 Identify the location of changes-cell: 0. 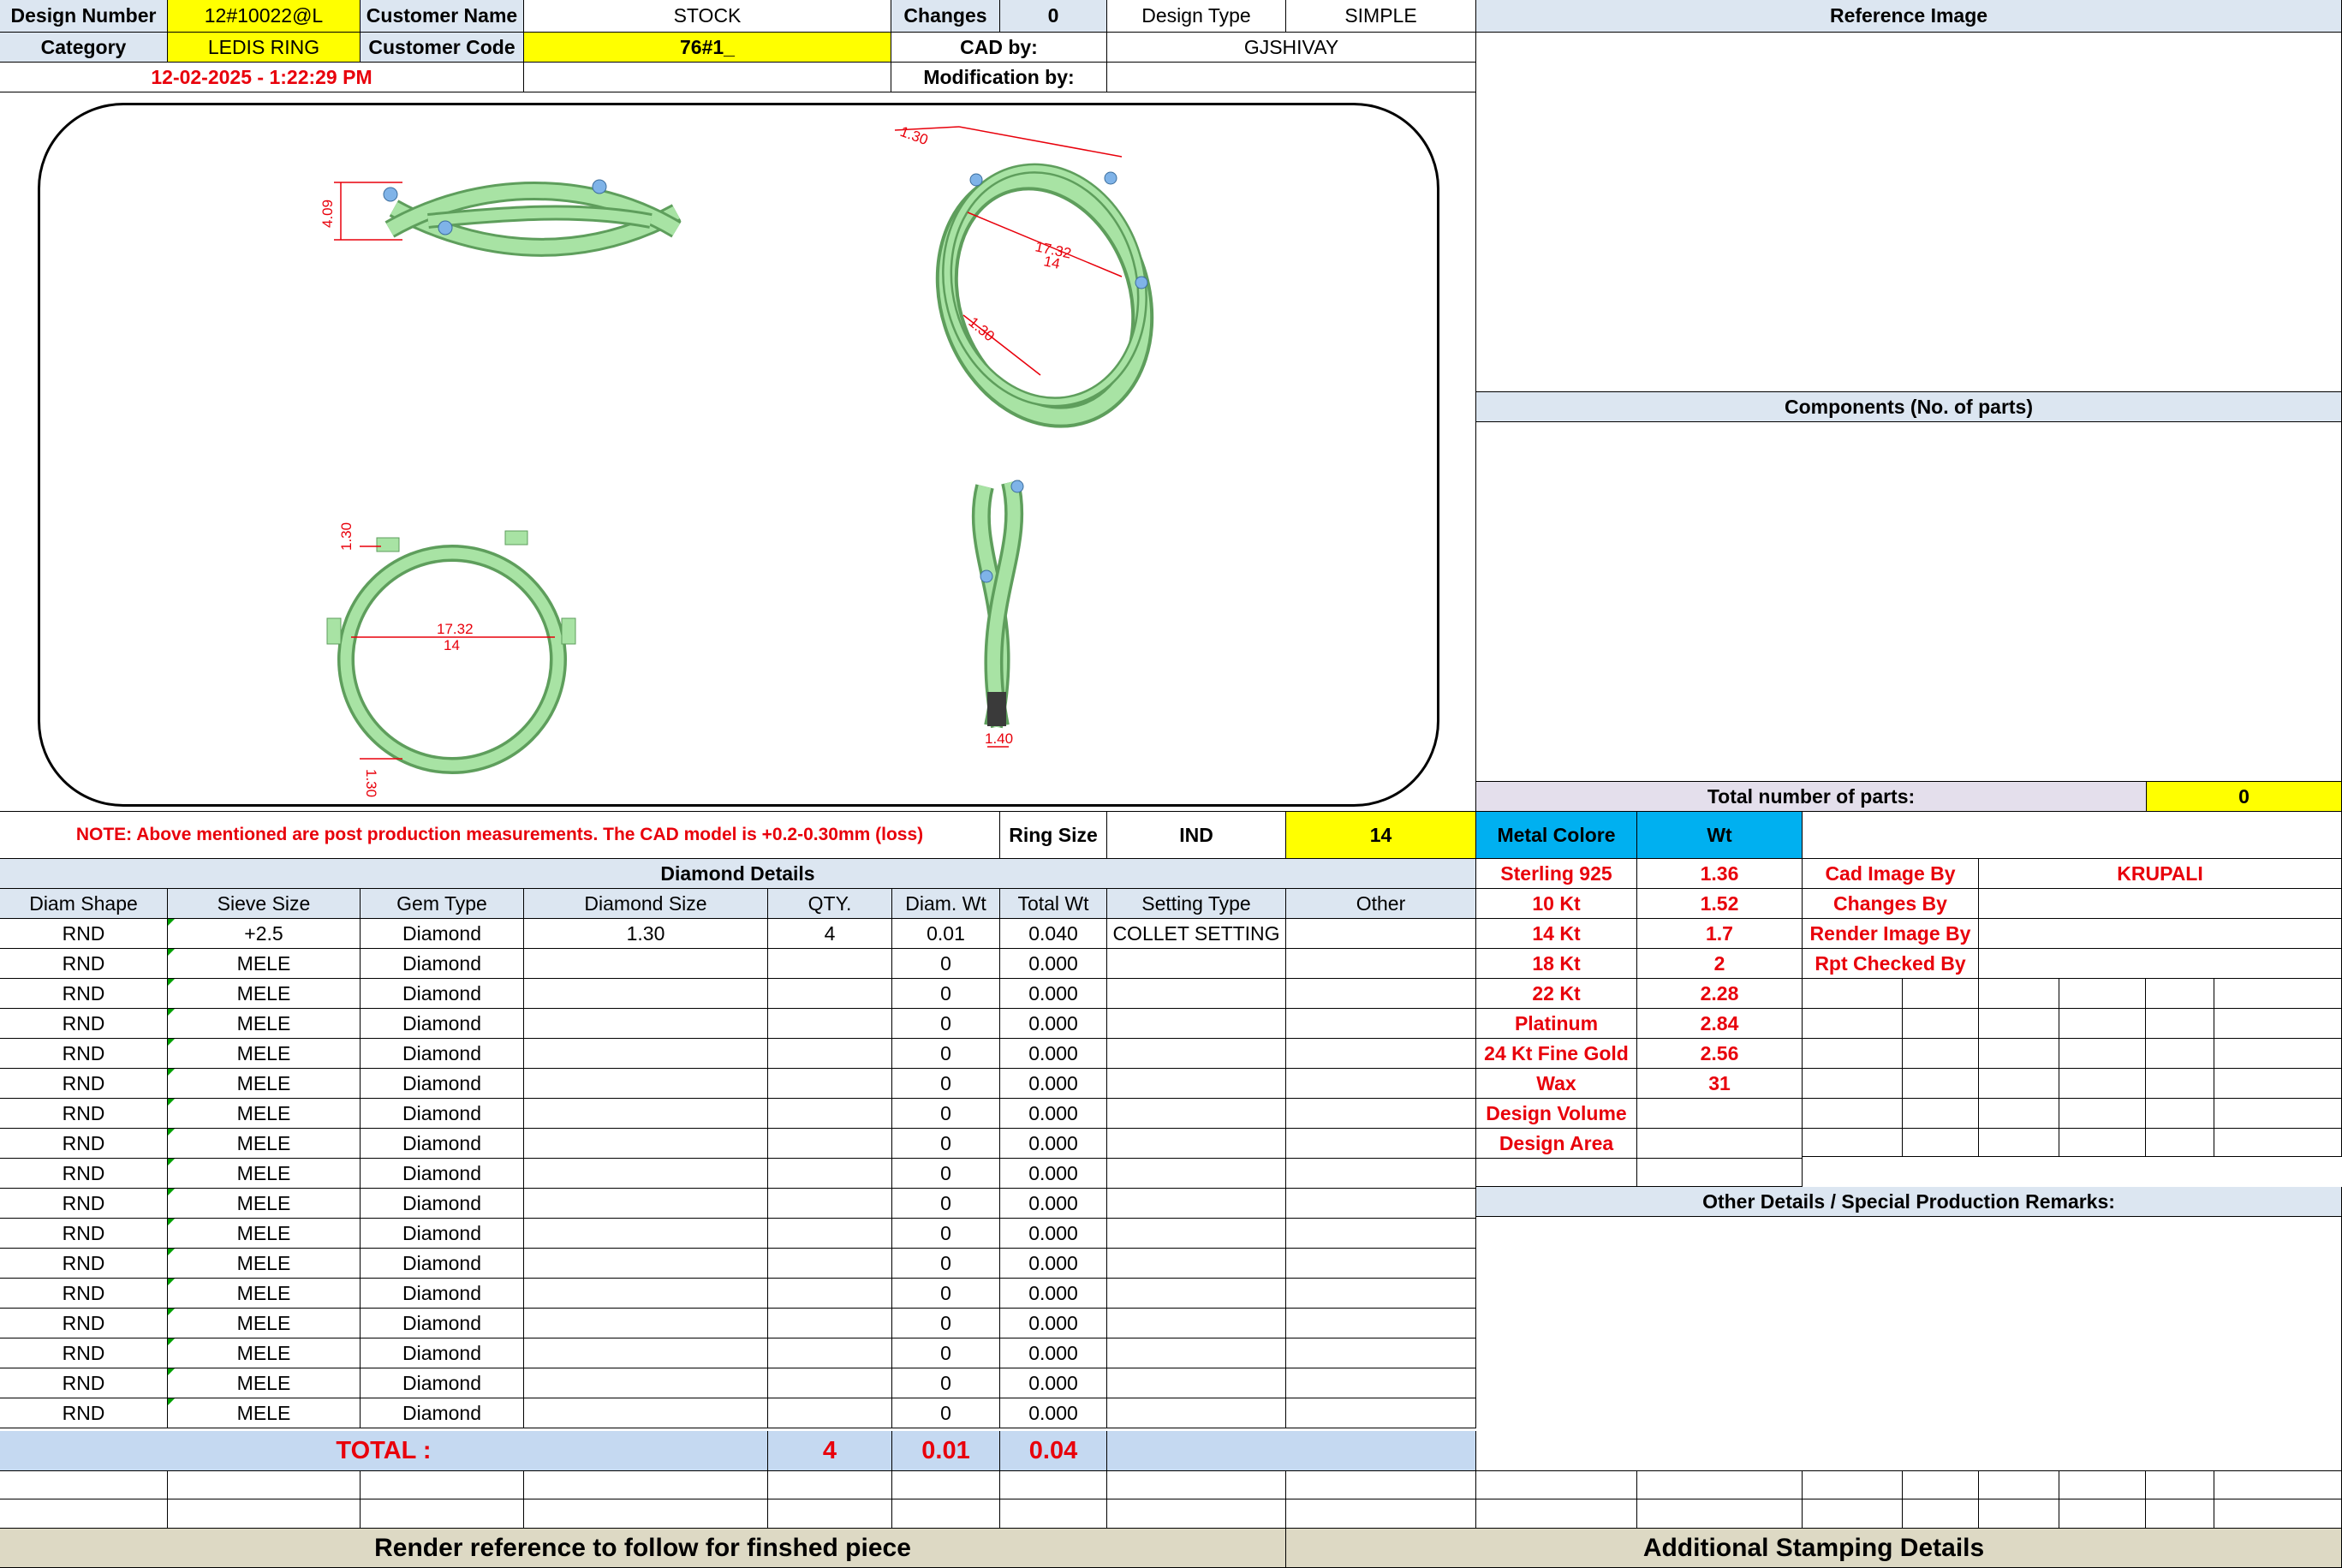
(1053, 16).